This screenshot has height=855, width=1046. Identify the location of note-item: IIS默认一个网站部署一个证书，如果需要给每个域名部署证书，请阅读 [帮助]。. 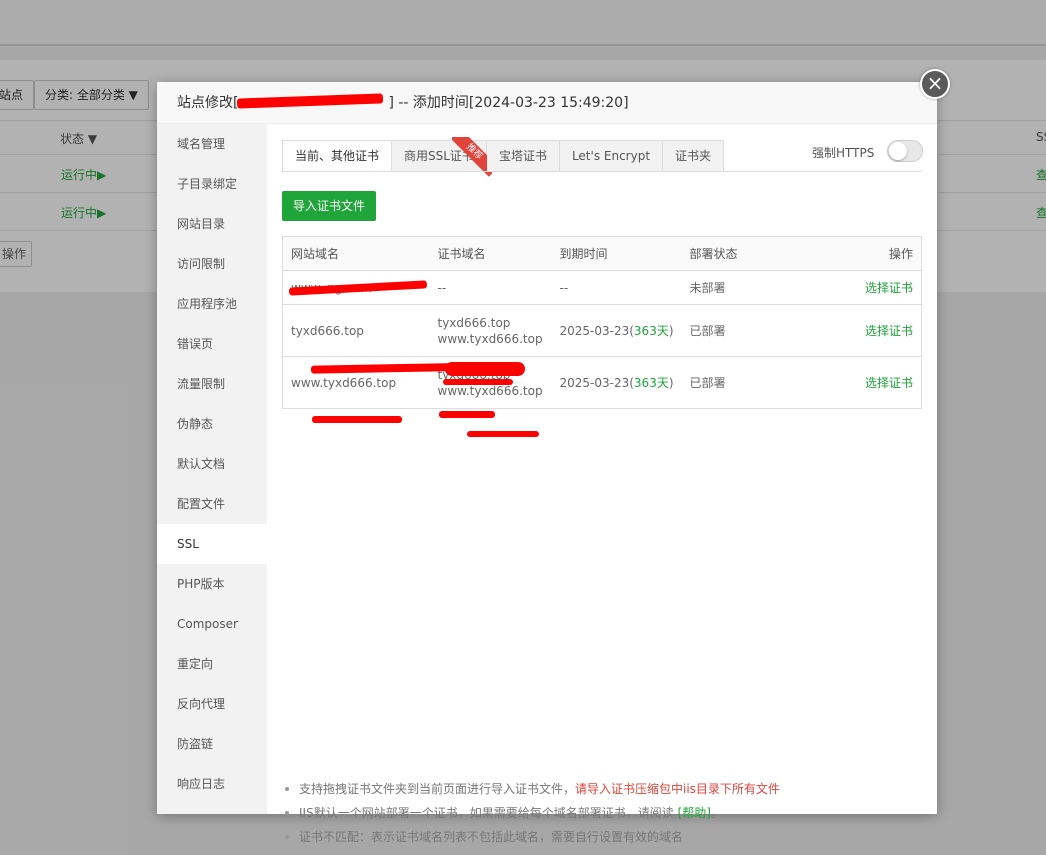
(602, 813).